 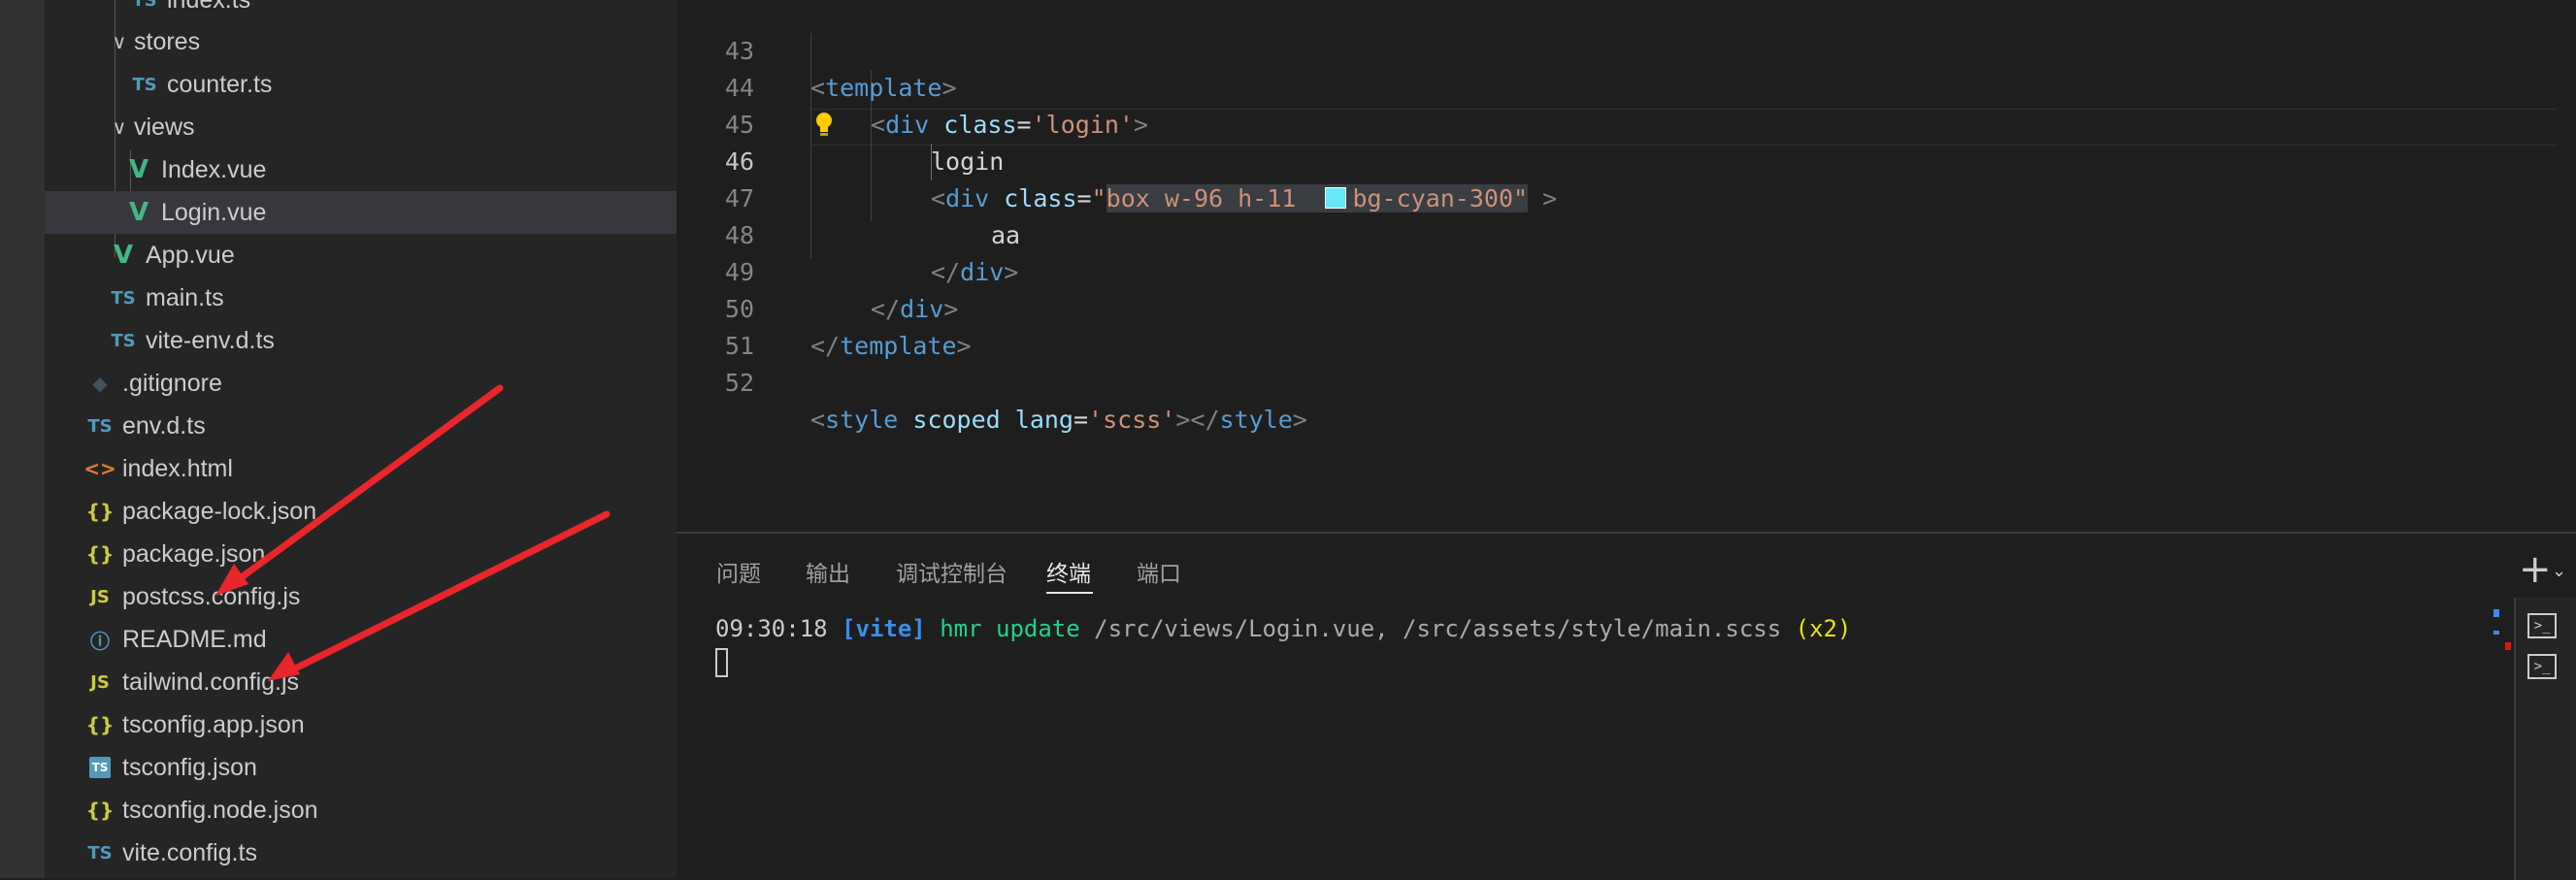 What do you see at coordinates (211, 682) in the screenshot?
I see `tree-item-label: tailwind.config.js` at bounding box center [211, 682].